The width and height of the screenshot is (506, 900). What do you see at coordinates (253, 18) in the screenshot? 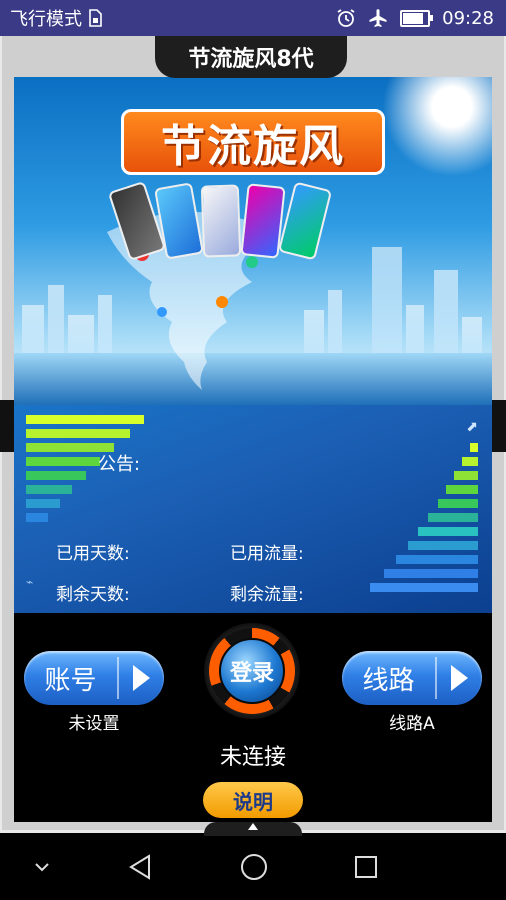
I see `status-bar: 飞行模式 09:28` at bounding box center [253, 18].